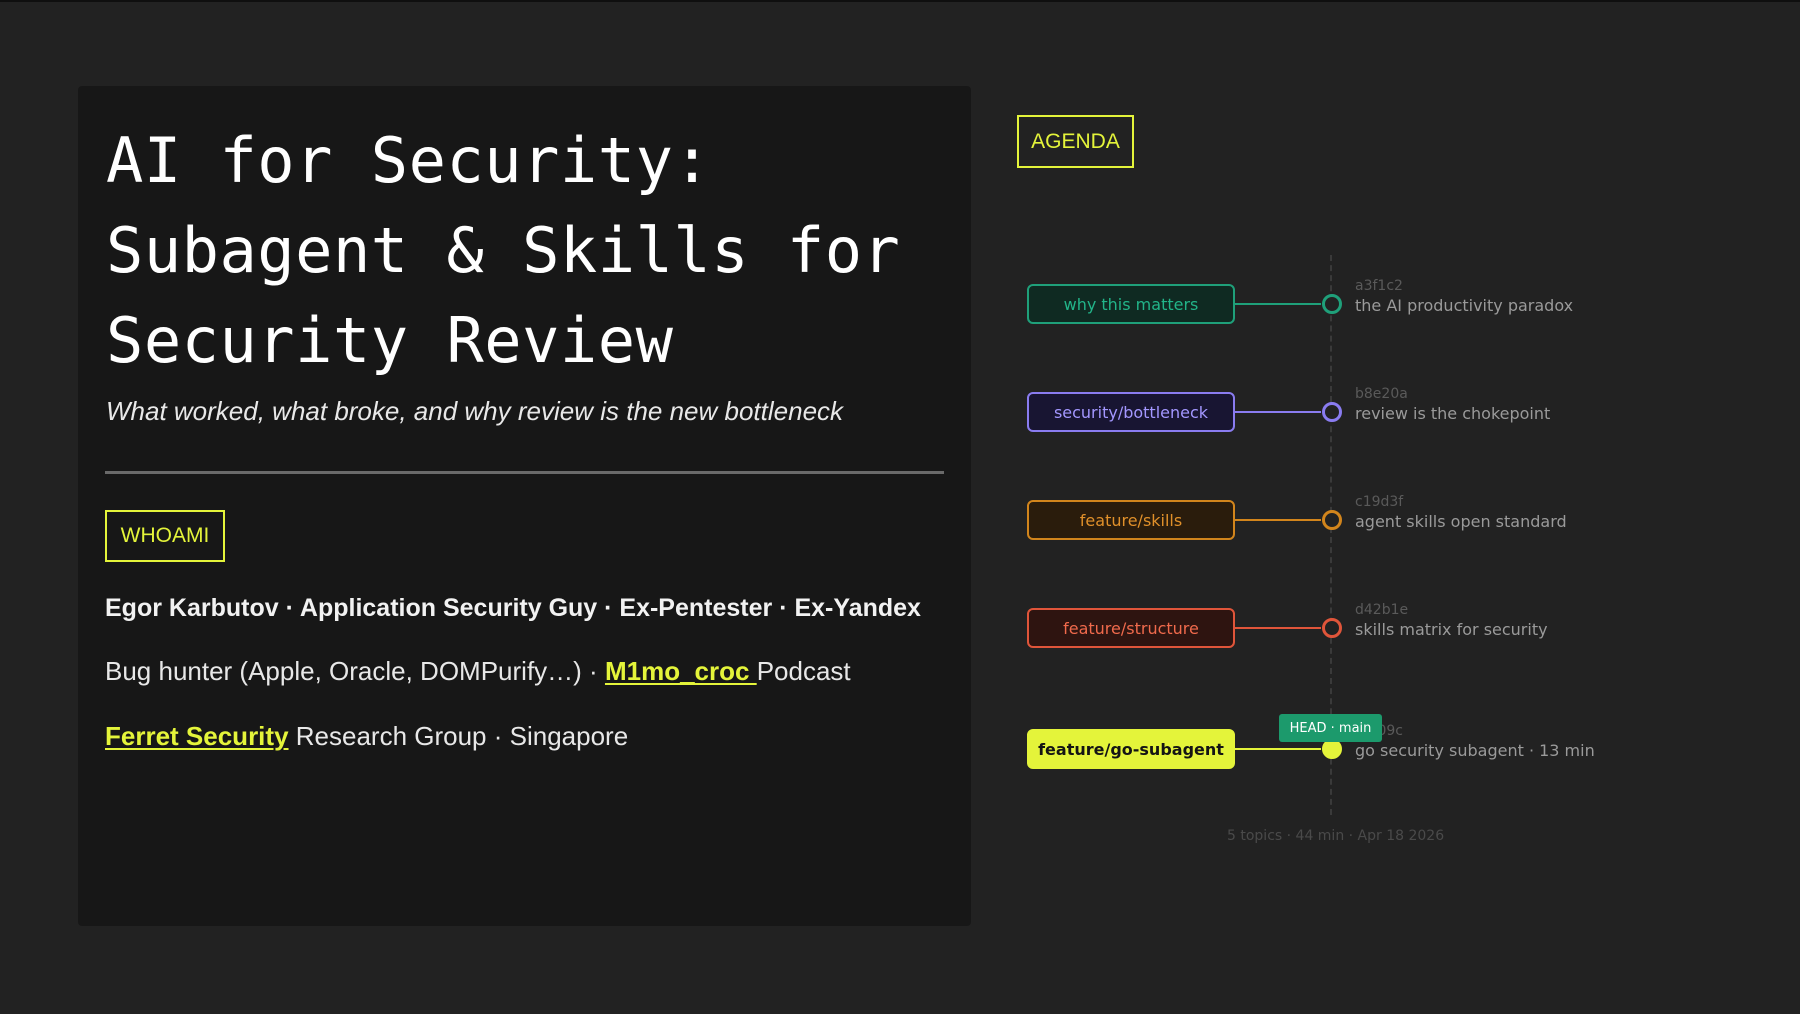 The image size is (1800, 1014). What do you see at coordinates (1131, 304) in the screenshot?
I see `agenda-branch-1: why this matters` at bounding box center [1131, 304].